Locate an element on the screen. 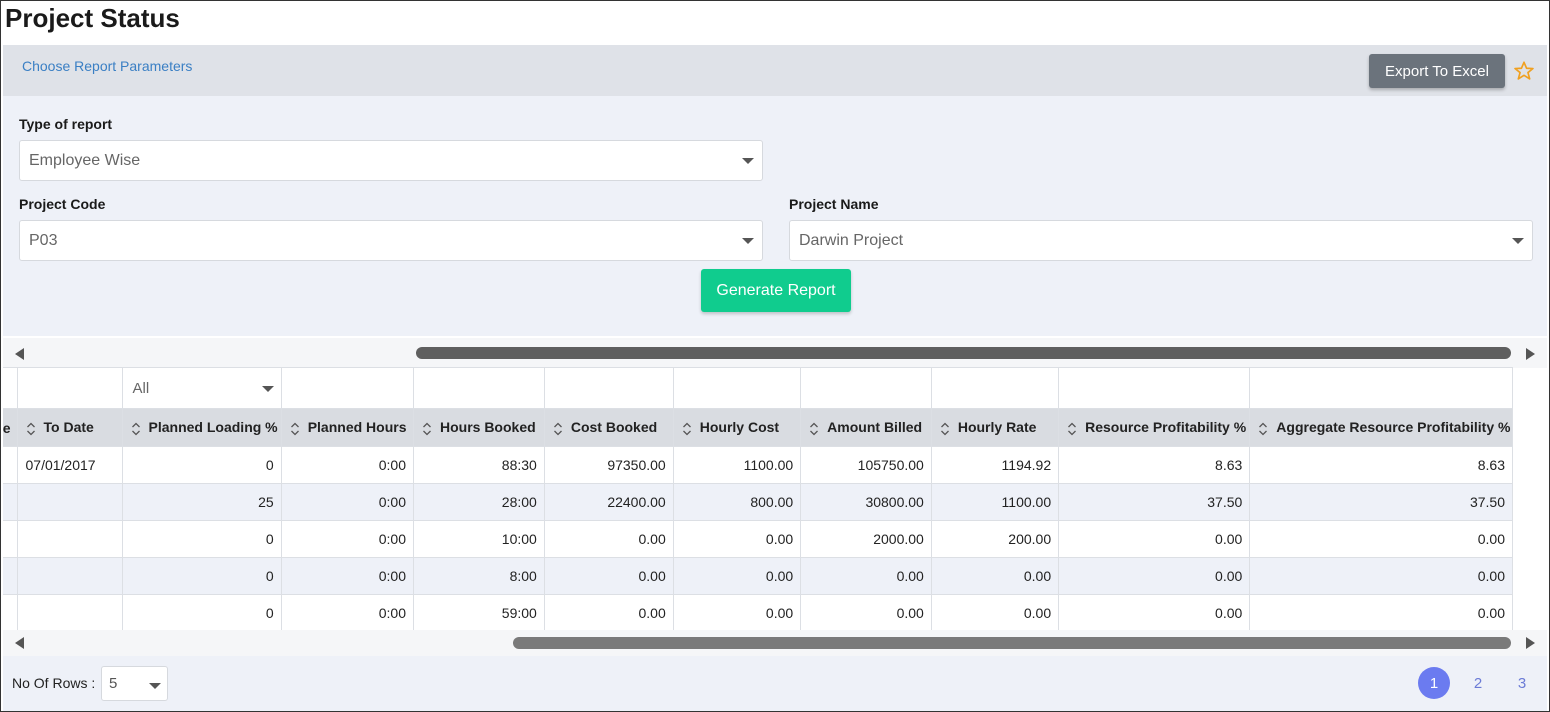 Image resolution: width=1550 pixels, height=712 pixels. column-header-resource-profitability: Resource Profitability % is located at coordinates (1154, 427).